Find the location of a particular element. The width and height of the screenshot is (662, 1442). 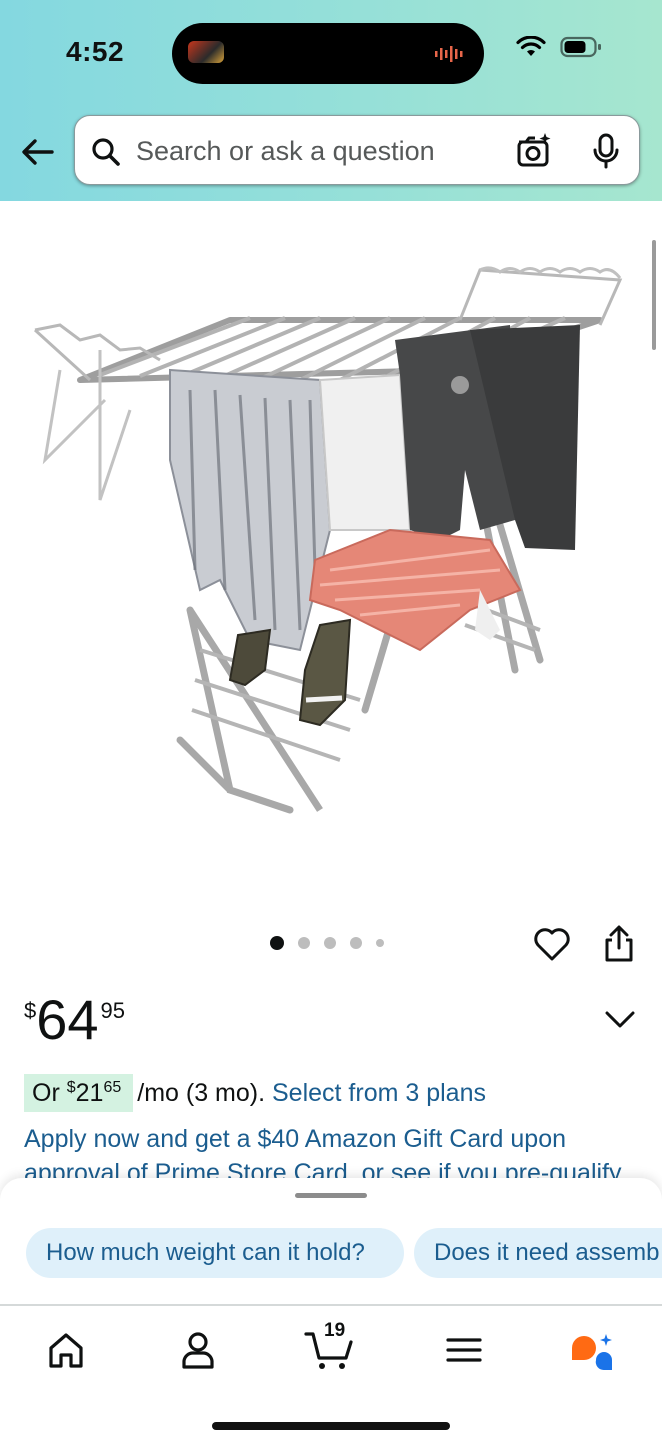

cart-count-badge: 19 is located at coordinates (335, 1330).